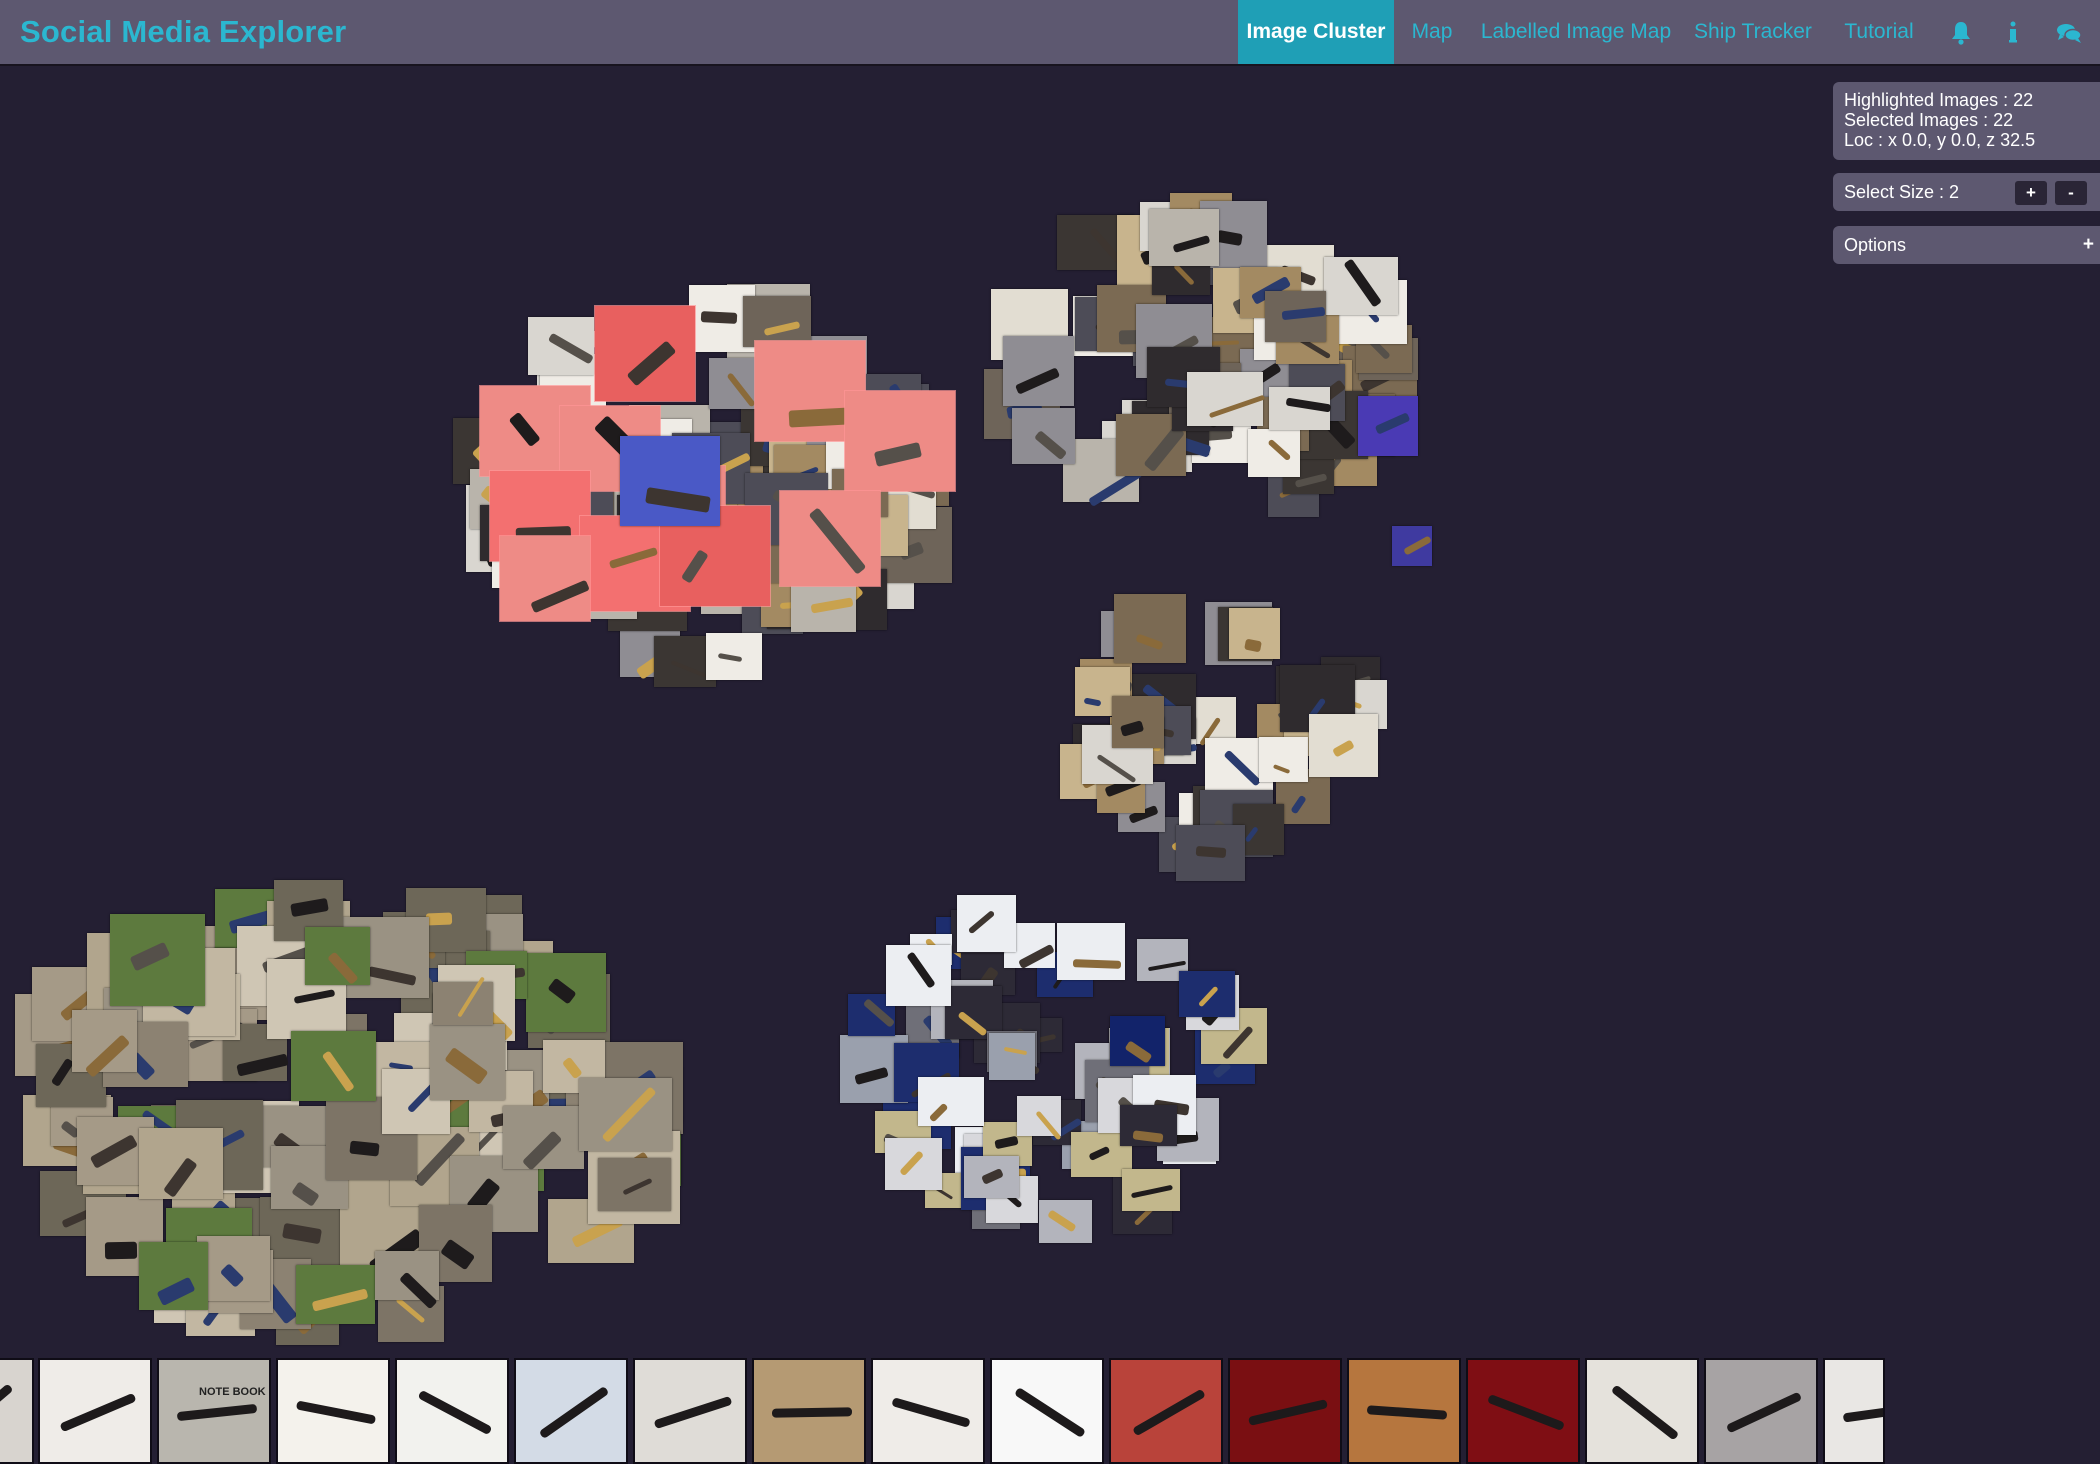  I want to click on tab-map: Map, so click(1432, 32).